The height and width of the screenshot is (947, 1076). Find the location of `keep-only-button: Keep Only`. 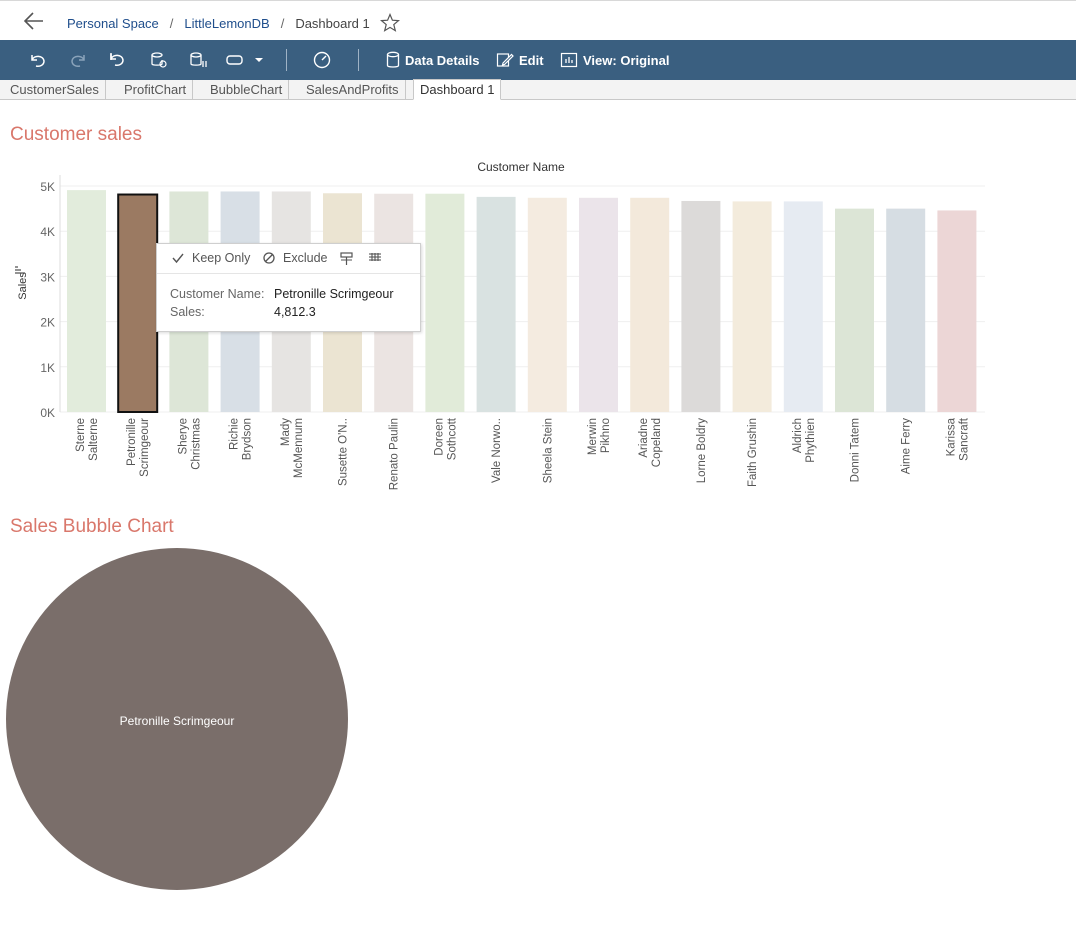

keep-only-button: Keep Only is located at coordinates (210, 258).